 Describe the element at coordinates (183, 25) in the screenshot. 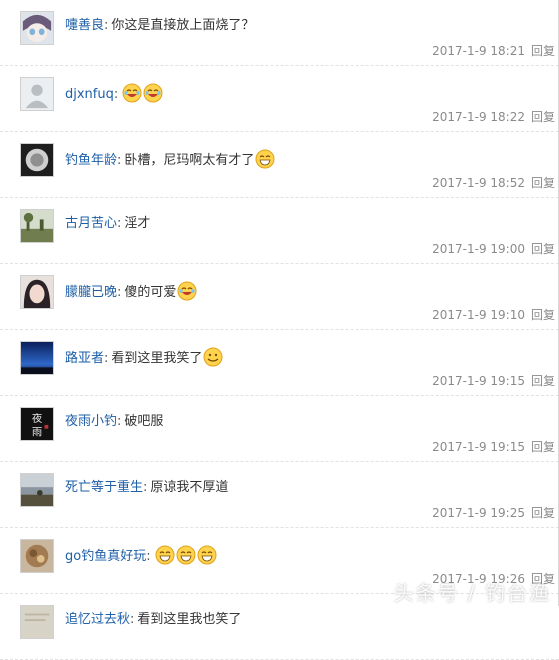

I see `comment-text: 你这是直接放上面烧了？` at that location.